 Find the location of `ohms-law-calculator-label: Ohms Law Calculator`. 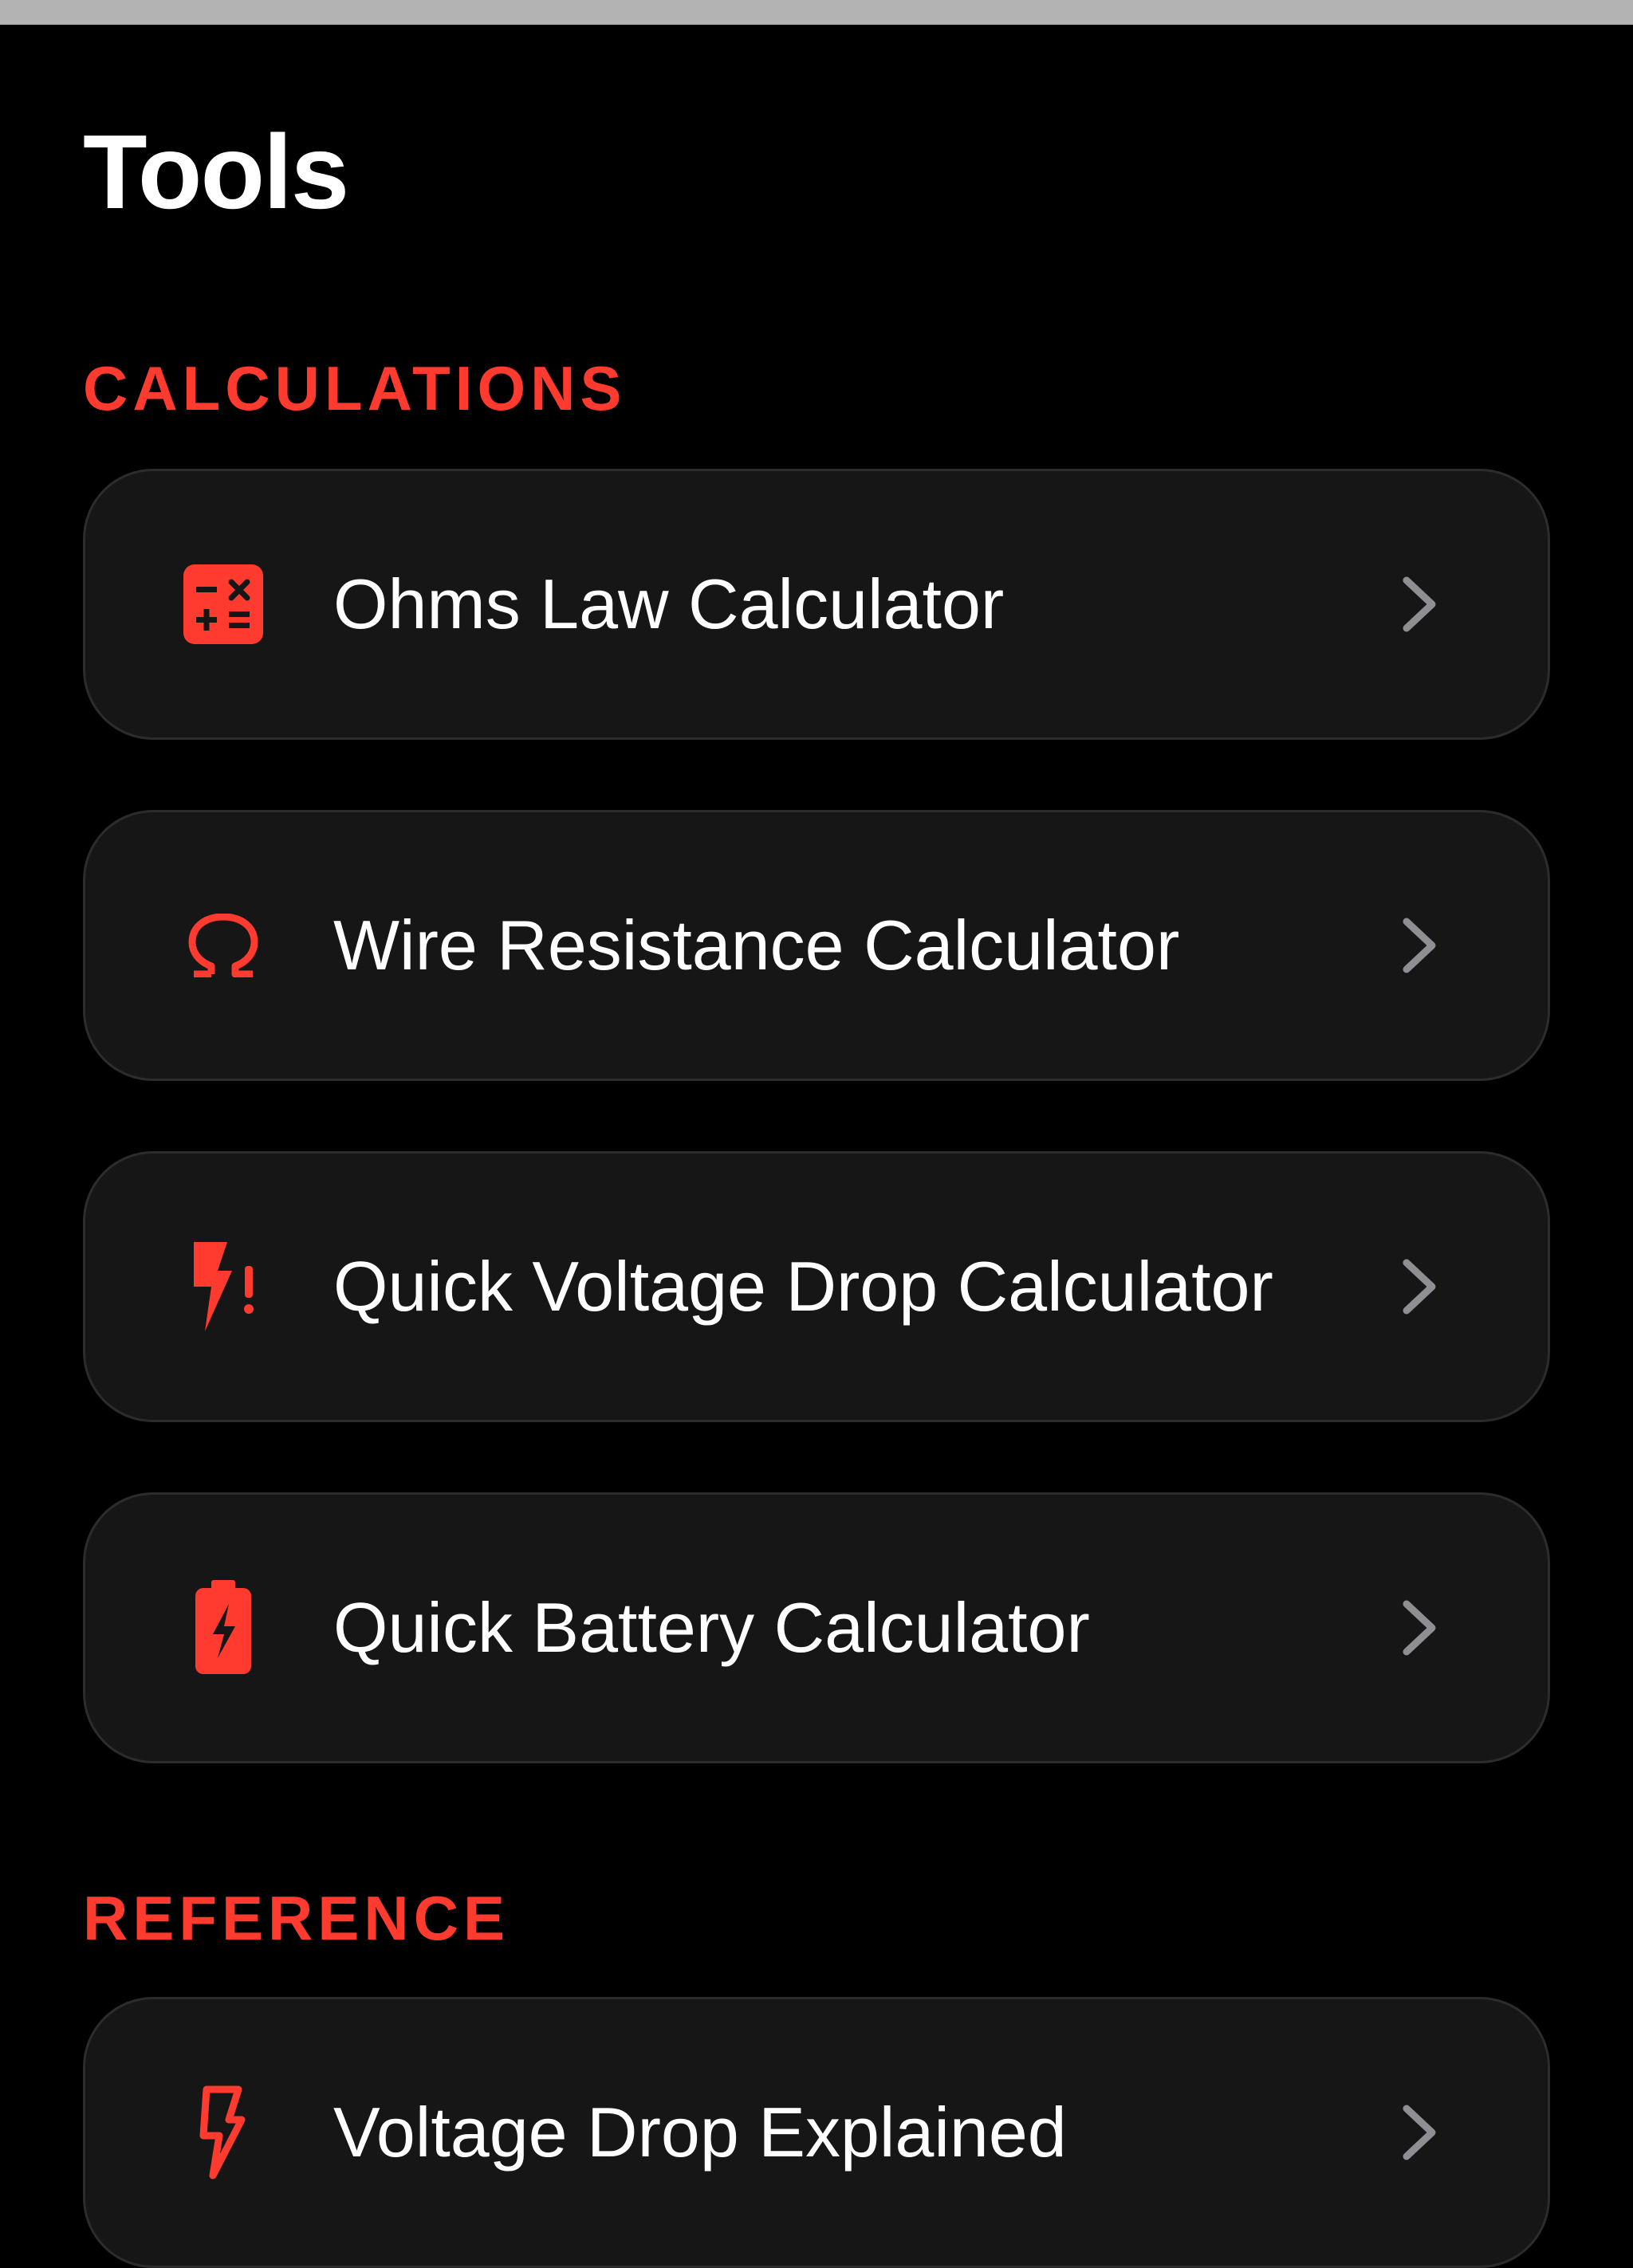

ohms-law-calculator-label: Ohms Law Calculator is located at coordinates (669, 604).